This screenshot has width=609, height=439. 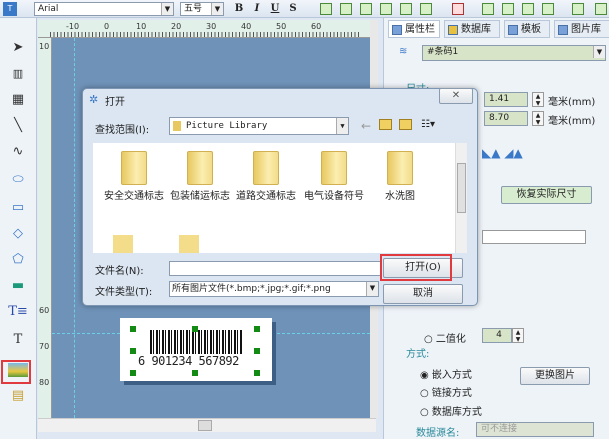 What do you see at coordinates (514, 53) in the screenshot?
I see `object-select: #条码1 ▼` at bounding box center [514, 53].